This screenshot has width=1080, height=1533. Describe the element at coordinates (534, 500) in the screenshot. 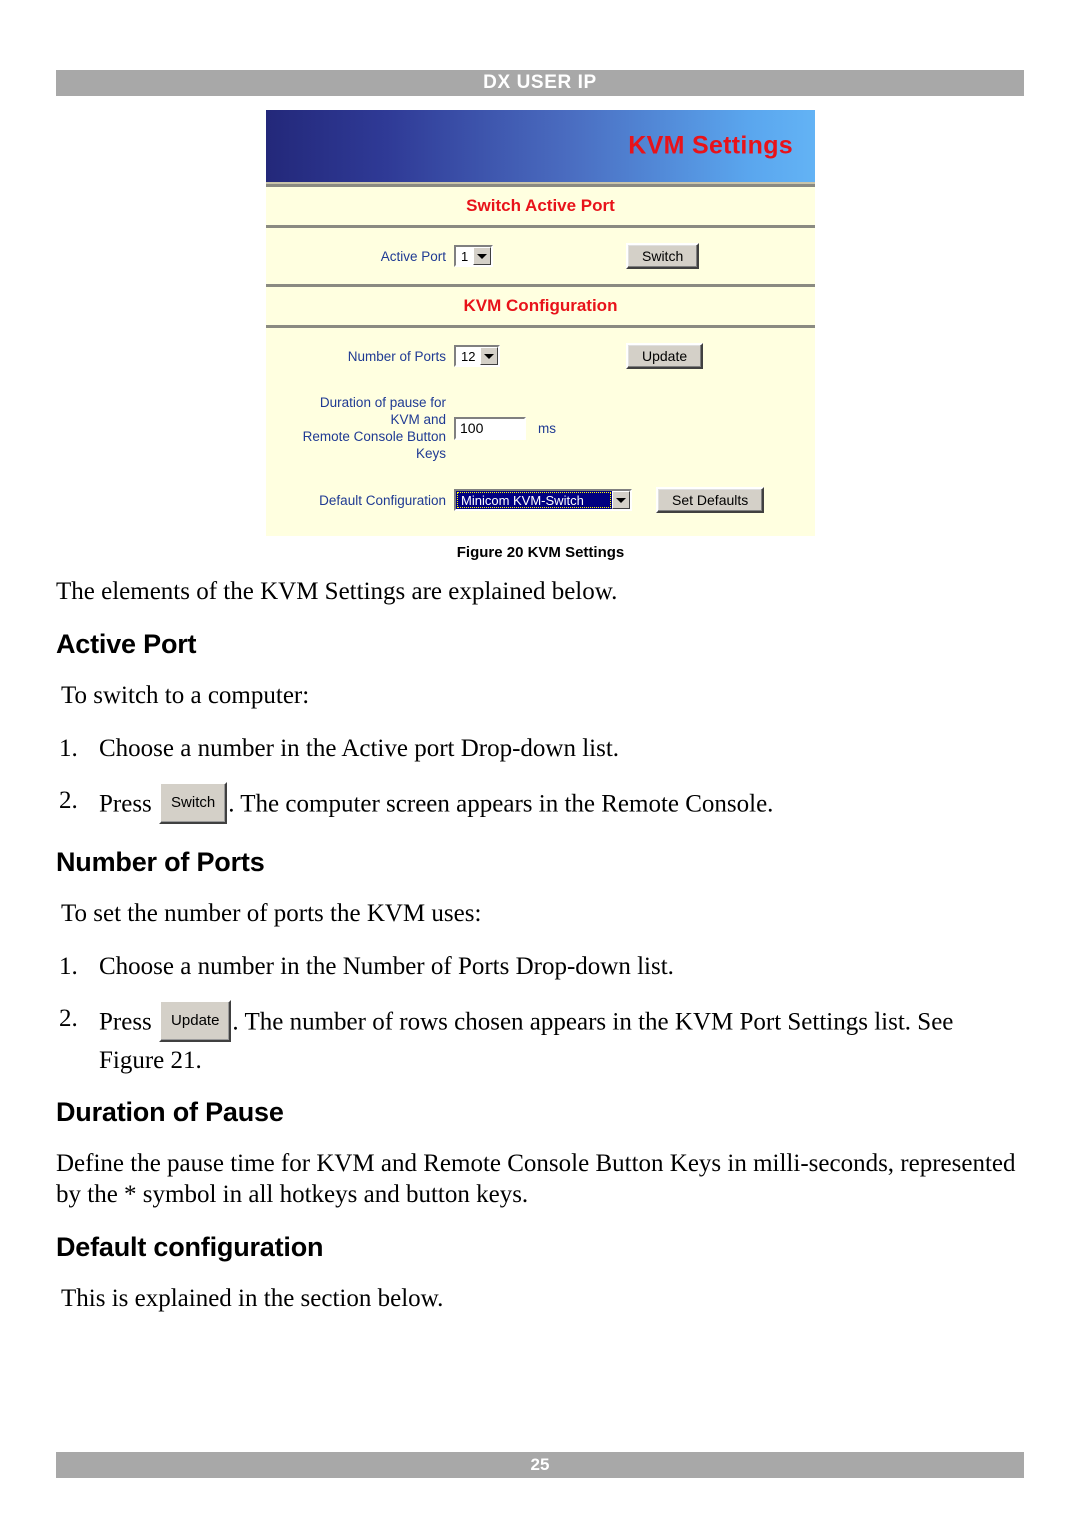

I see `default-configuration-select-value: Minicom KVM-Switch` at that location.